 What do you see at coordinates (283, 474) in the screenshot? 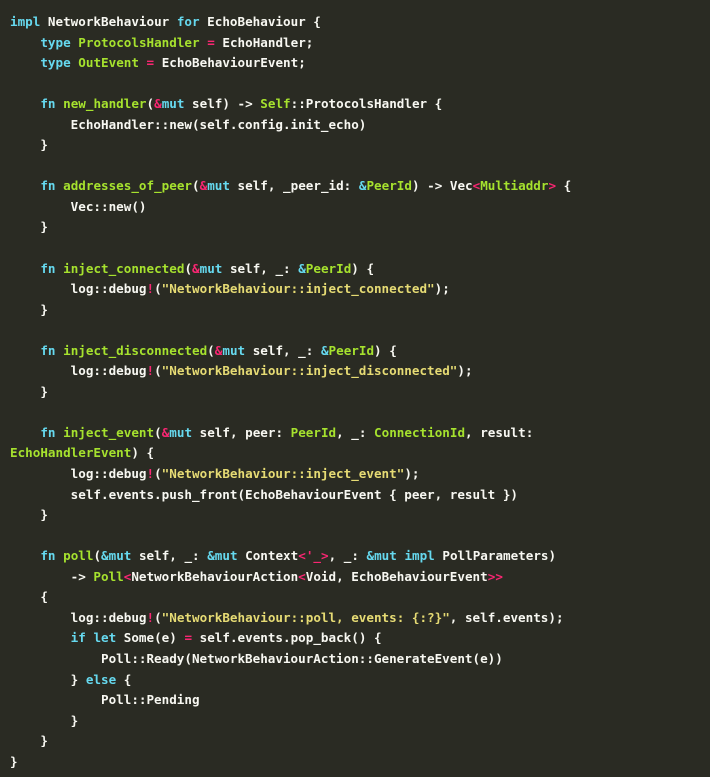
I see `code-token-str: "NetworkBehaviour::inject_event"` at bounding box center [283, 474].